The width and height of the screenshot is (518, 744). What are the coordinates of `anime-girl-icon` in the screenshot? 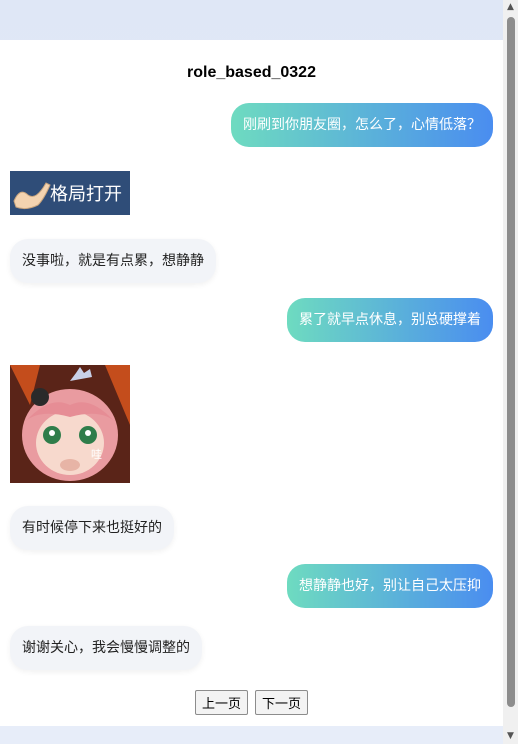 It's located at (70, 424).